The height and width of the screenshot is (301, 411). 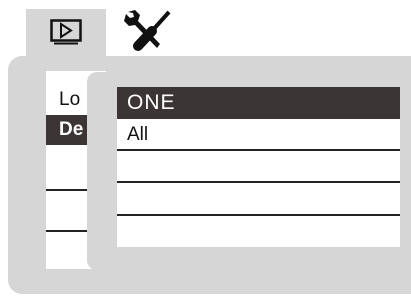 What do you see at coordinates (258, 103) in the screenshot?
I see `option-one: ONE` at bounding box center [258, 103].